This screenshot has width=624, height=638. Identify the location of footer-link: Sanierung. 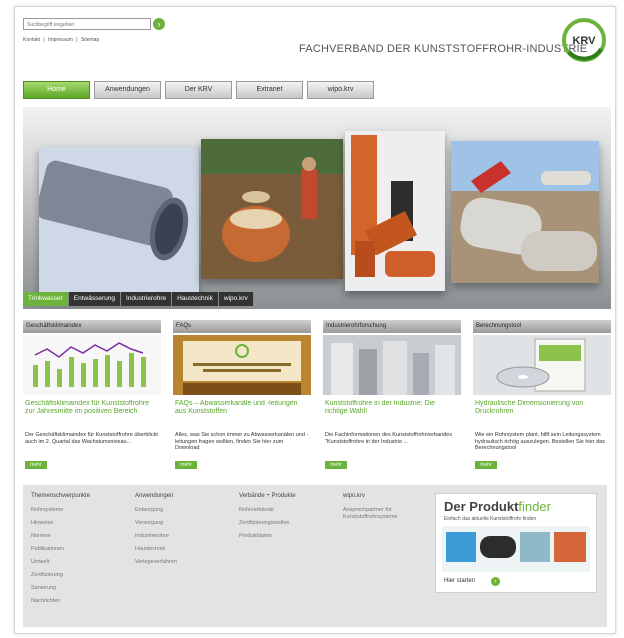
(60, 591).